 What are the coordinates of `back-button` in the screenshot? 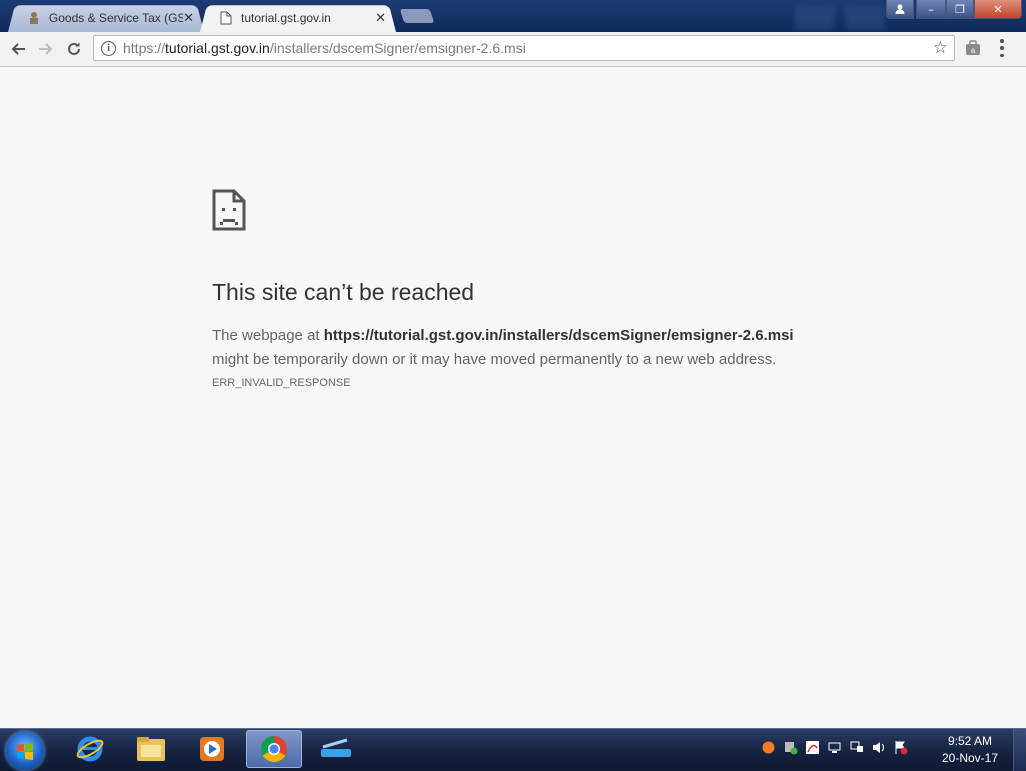 It's located at (18, 49).